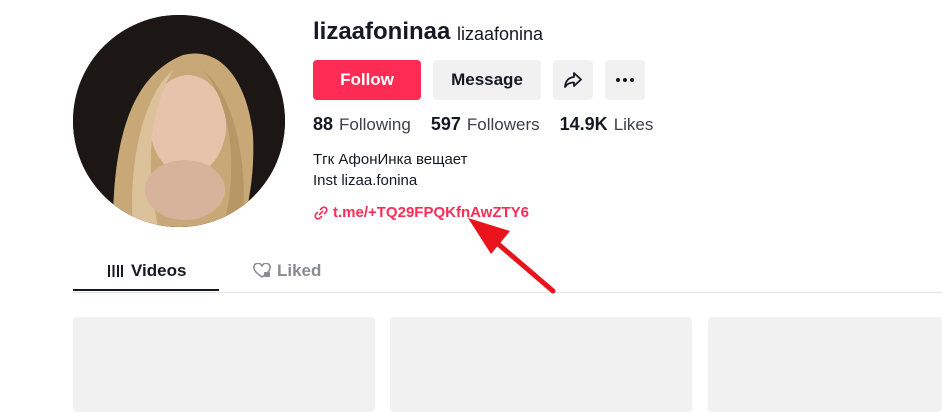 Image resolution: width=942 pixels, height=412 pixels. I want to click on more-dots-icon, so click(625, 80).